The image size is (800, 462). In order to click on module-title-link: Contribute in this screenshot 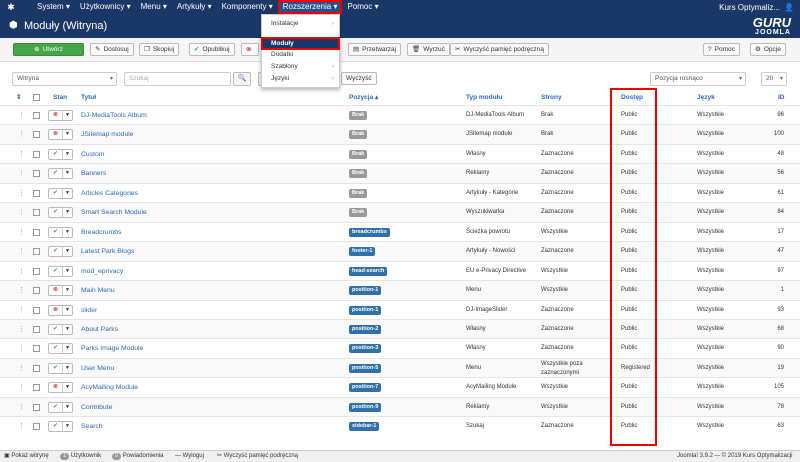, I will do `click(96, 407)`.